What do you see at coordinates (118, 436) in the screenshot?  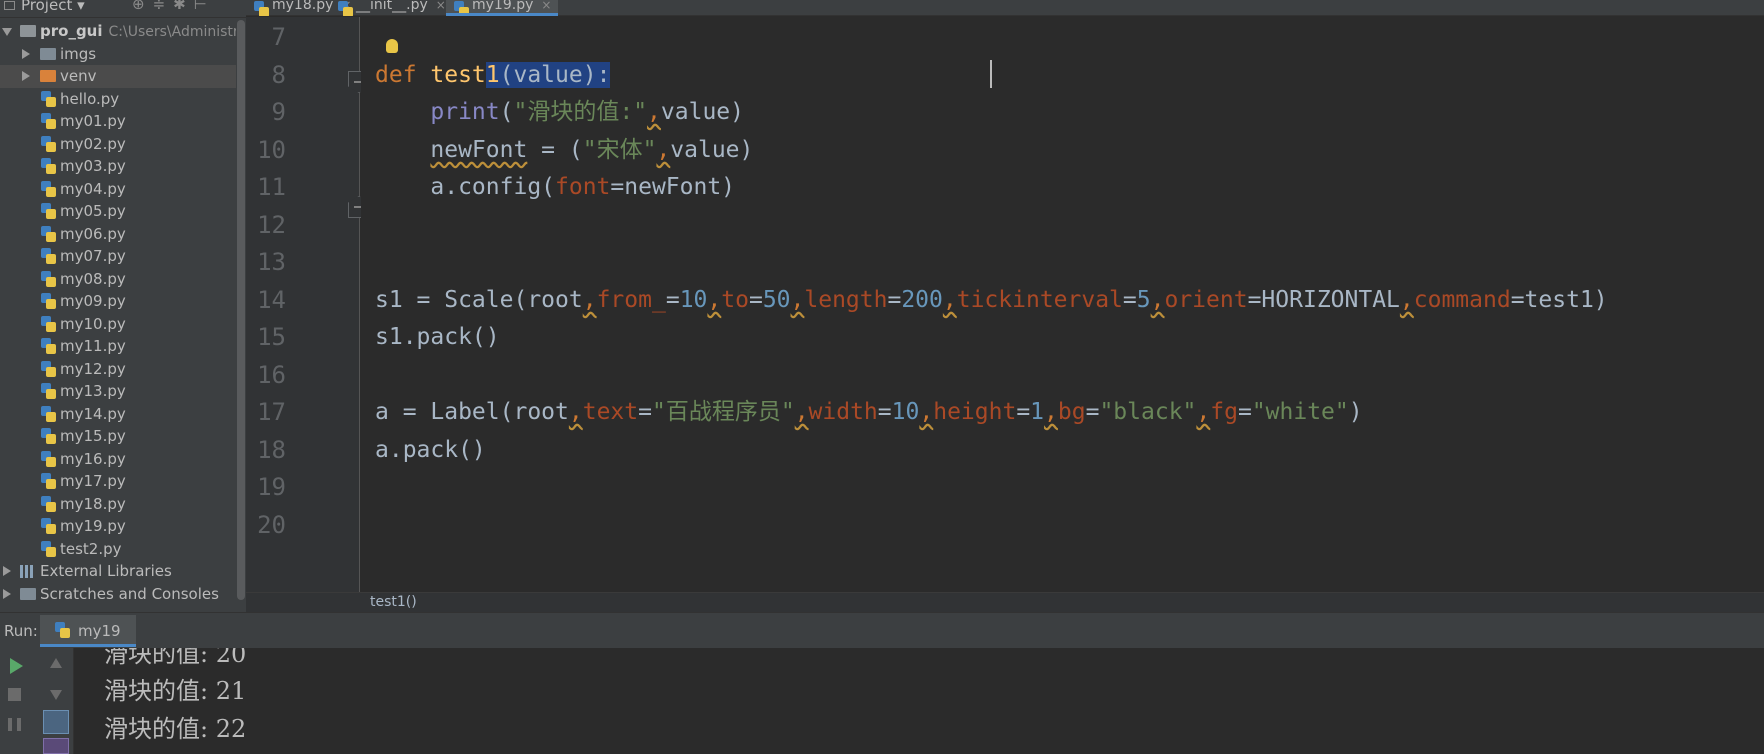 I see `tree-item-file: my15.py` at bounding box center [118, 436].